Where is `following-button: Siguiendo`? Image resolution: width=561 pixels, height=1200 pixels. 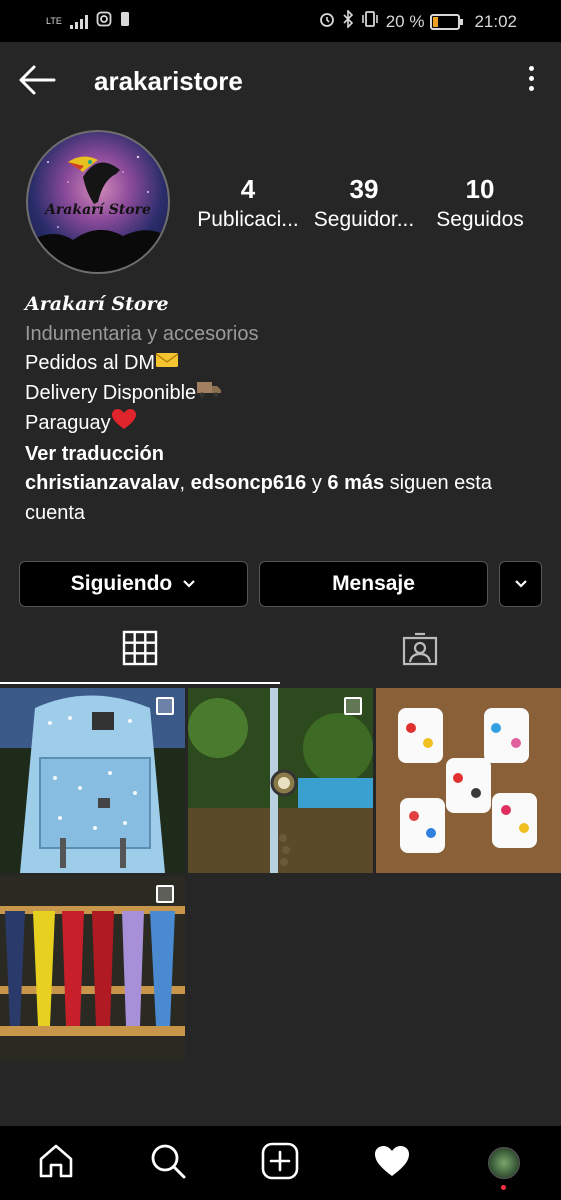
following-button: Siguiendo is located at coordinates (133, 584).